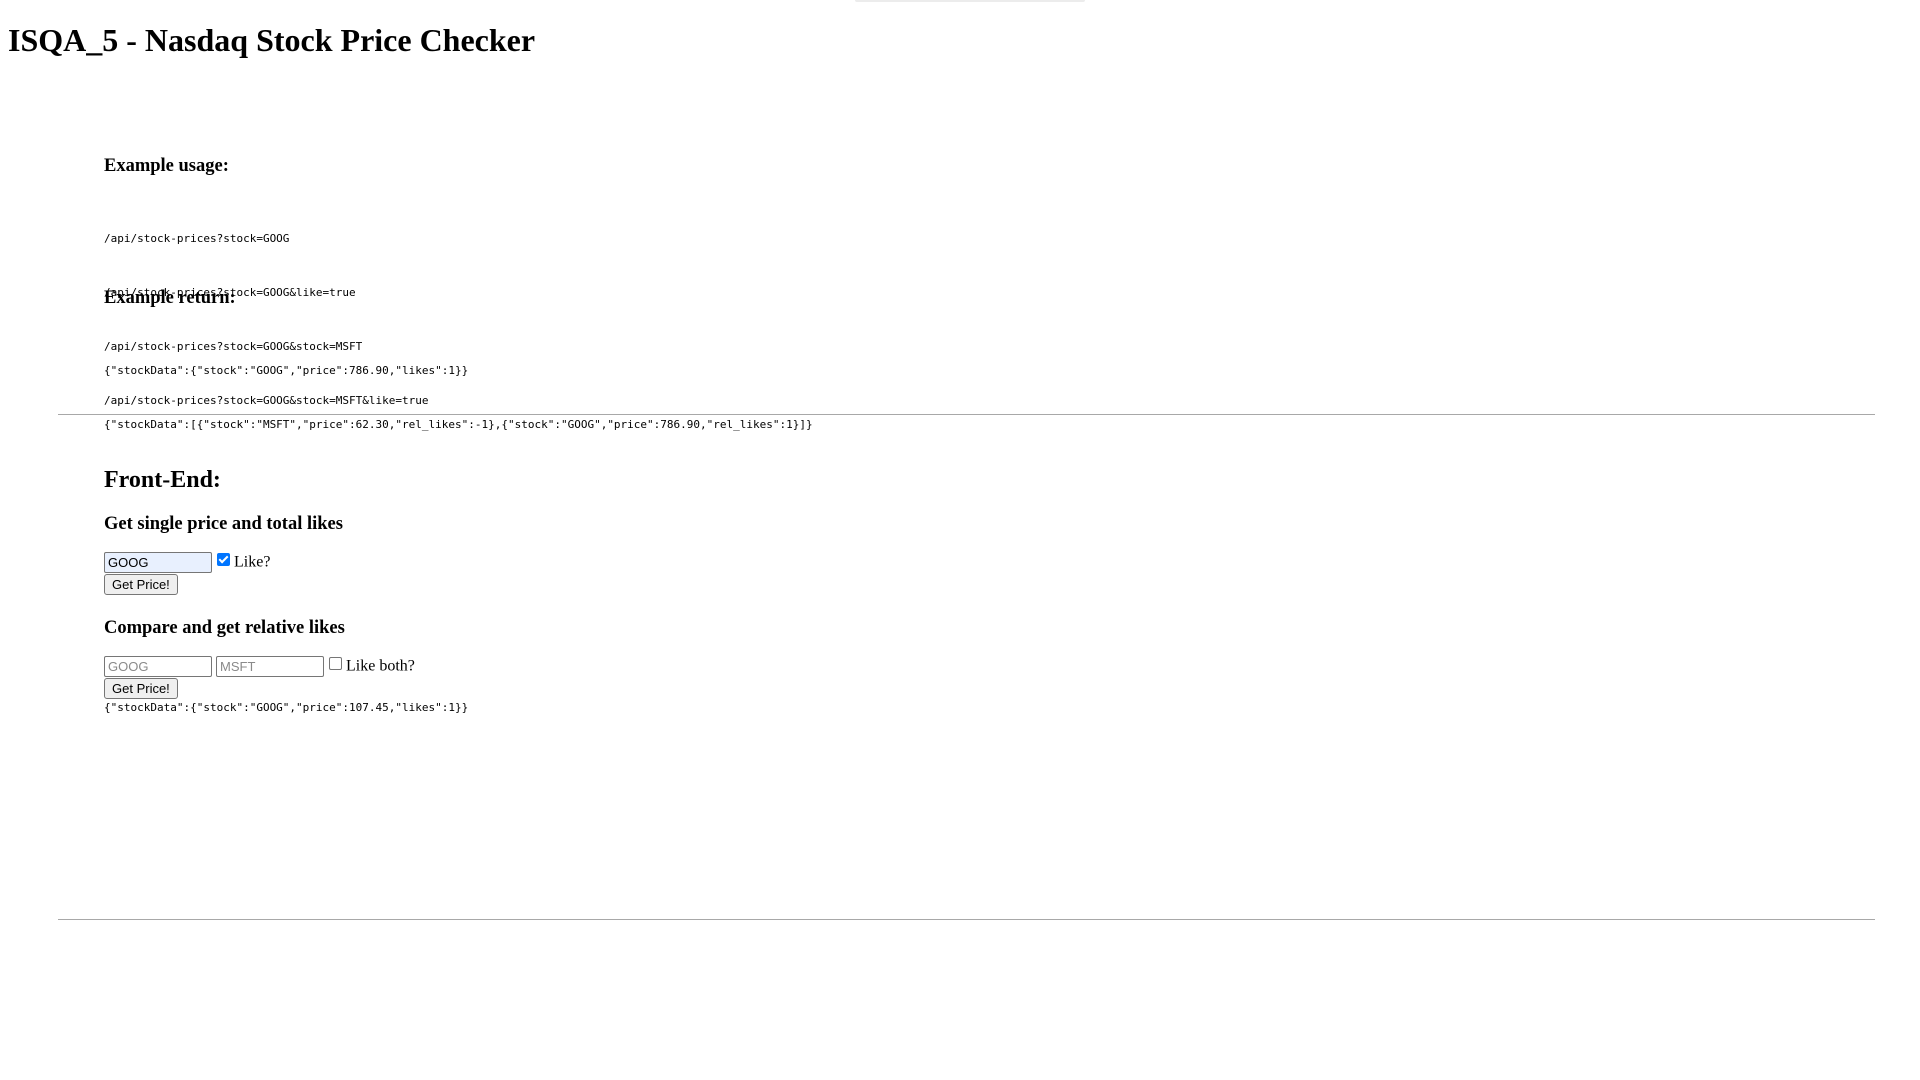 This screenshot has width=1920, height=1080. Describe the element at coordinates (162, 480) in the screenshot. I see `front-end-heading: Front-End:` at that location.